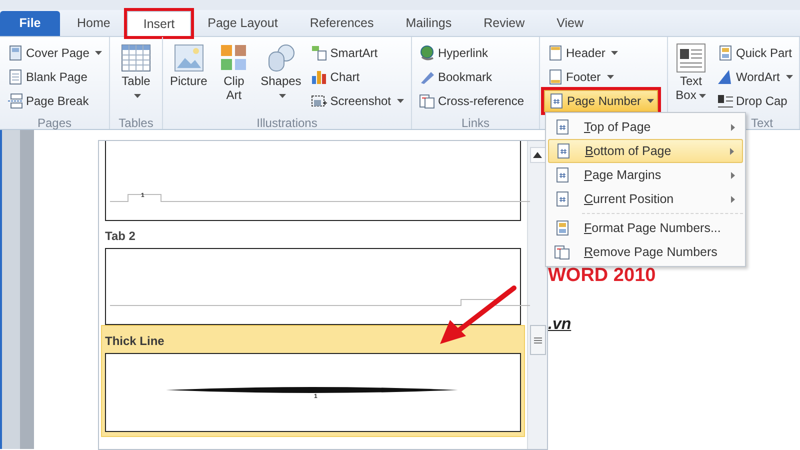  Describe the element at coordinates (242, 23) in the screenshot. I see `ribbon-tab: Page Layout` at that location.